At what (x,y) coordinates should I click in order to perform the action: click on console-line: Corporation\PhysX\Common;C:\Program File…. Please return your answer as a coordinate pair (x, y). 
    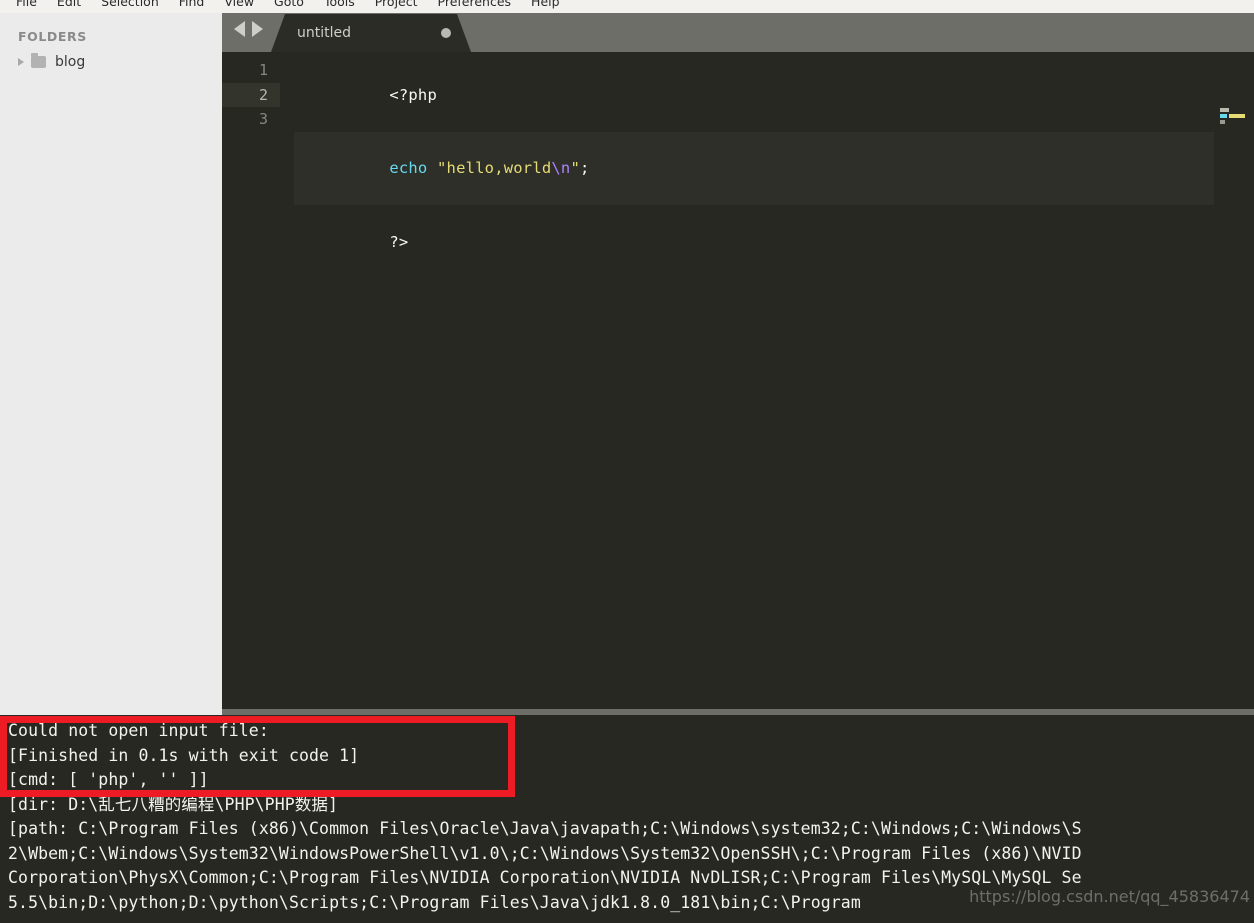
    Looking at the image, I should click on (545, 877).